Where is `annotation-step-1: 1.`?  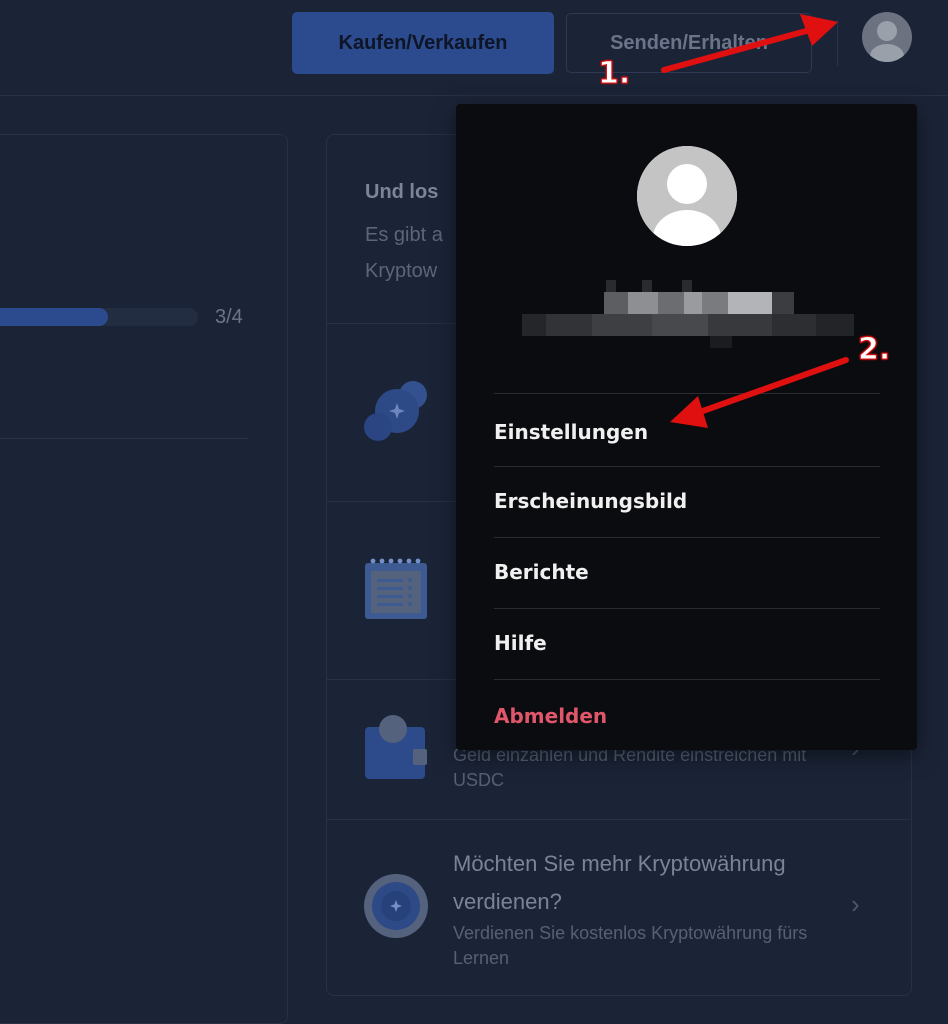 annotation-step-1: 1. is located at coordinates (614, 74).